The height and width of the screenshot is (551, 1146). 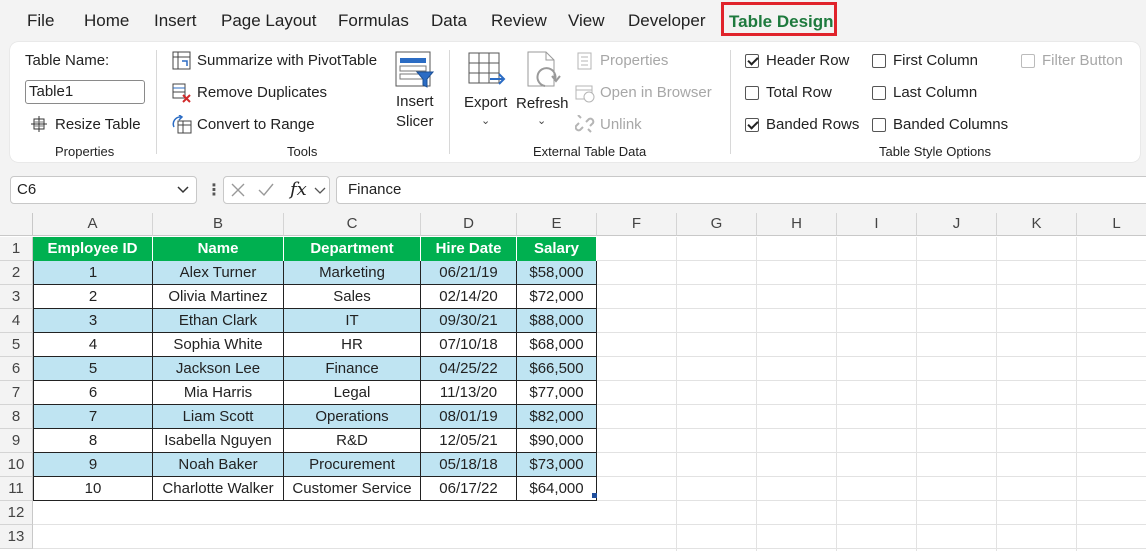 I want to click on table-cell: $64,000, so click(x=557, y=489).